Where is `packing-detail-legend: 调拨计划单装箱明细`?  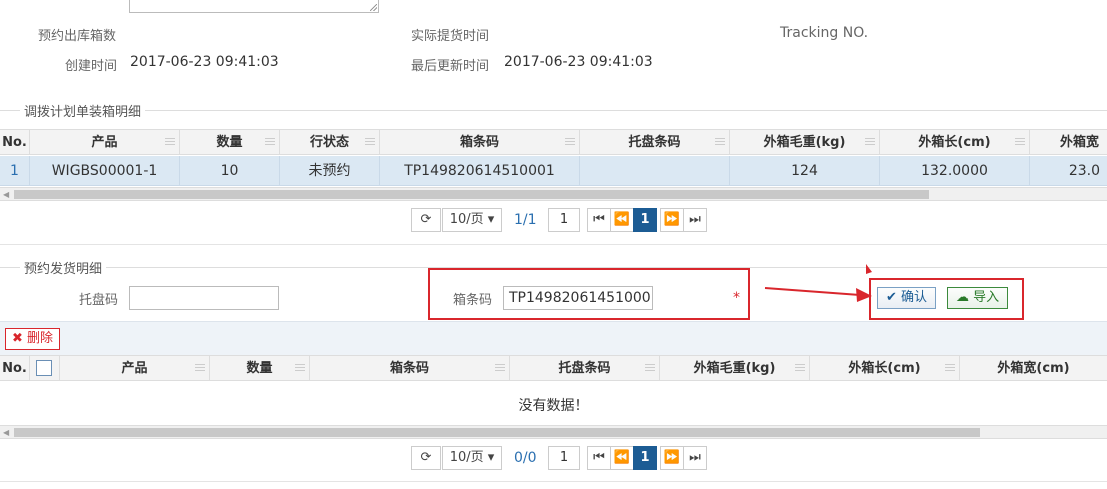 packing-detail-legend: 调拨计划单装箱明细 is located at coordinates (83, 110).